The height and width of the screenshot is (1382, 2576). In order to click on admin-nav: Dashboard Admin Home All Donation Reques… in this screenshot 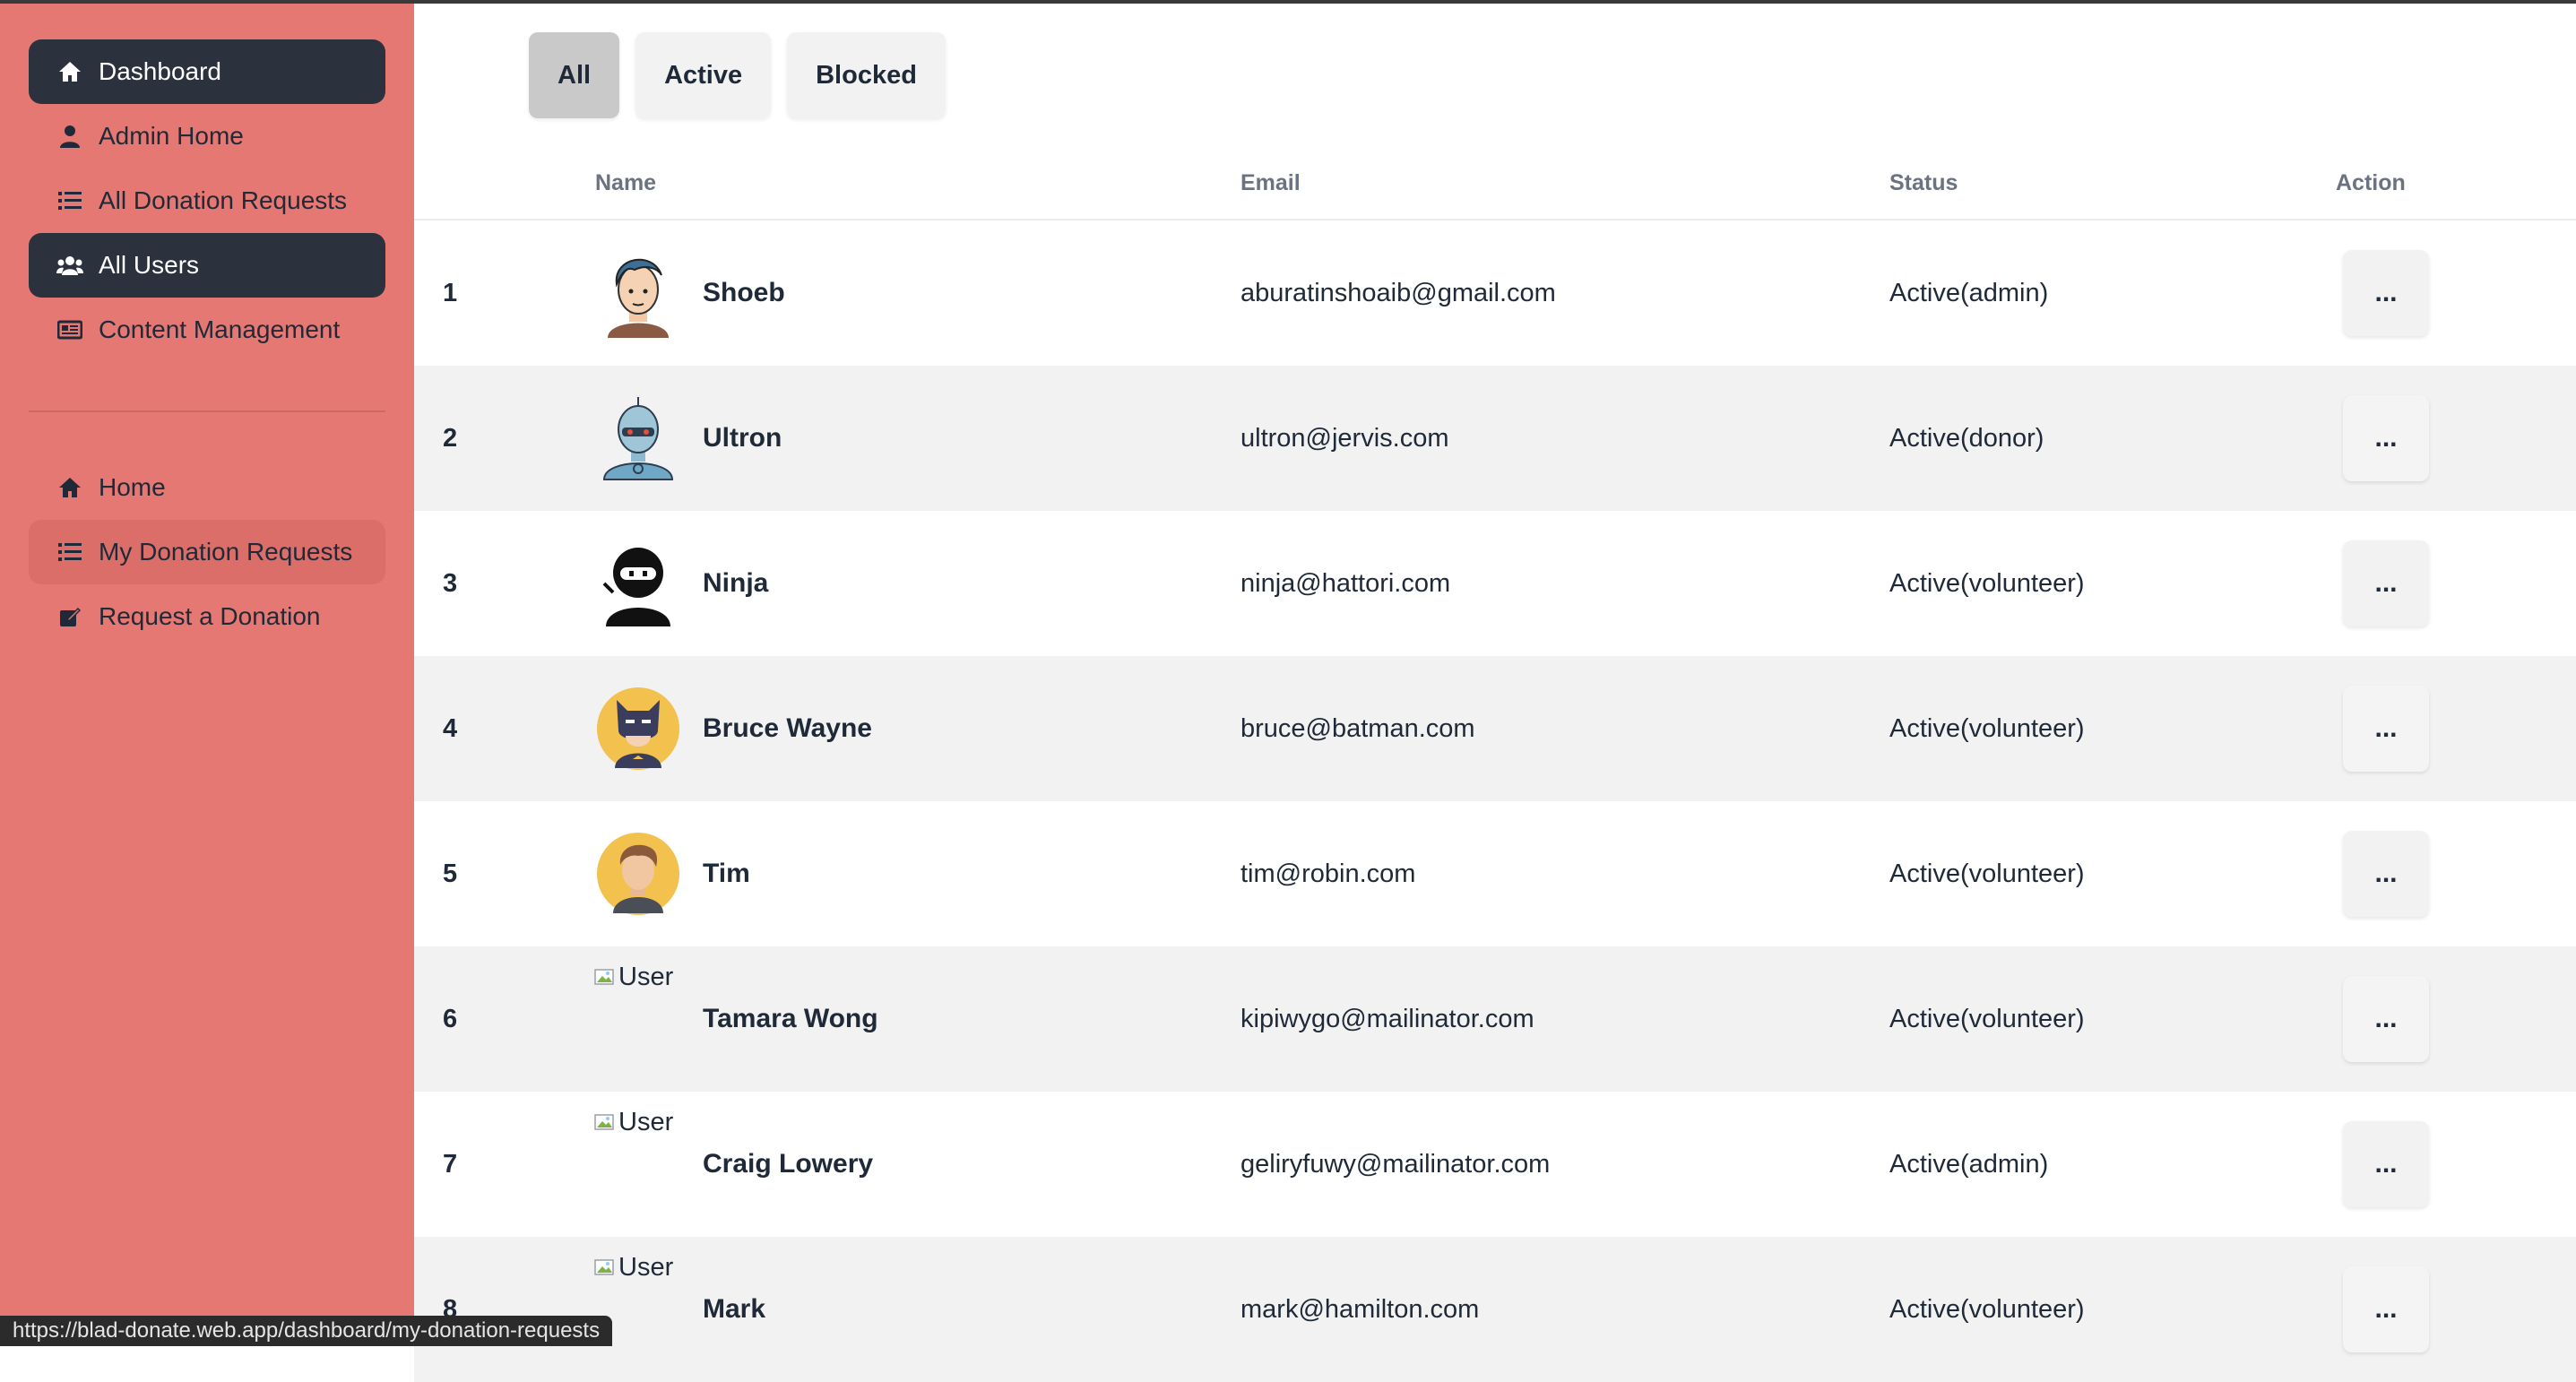, I will do `click(207, 200)`.